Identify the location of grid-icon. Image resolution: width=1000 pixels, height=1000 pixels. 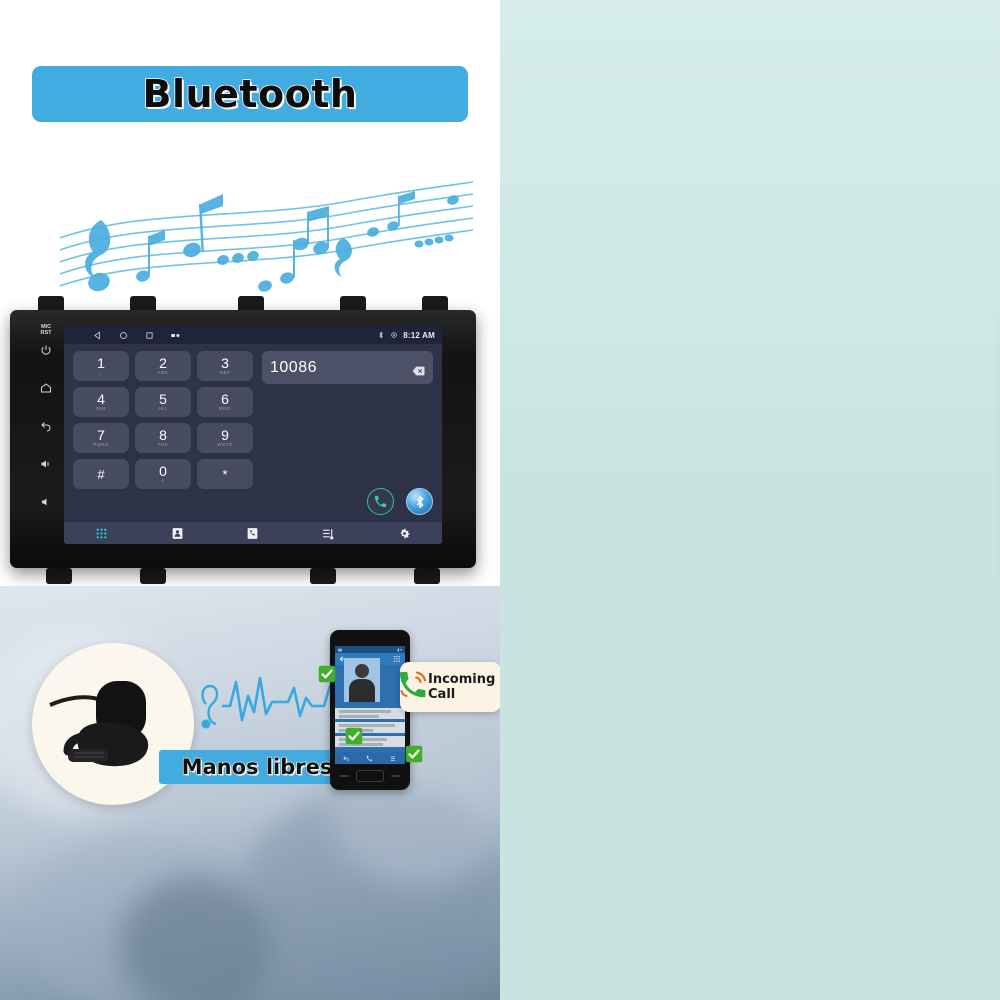
(397, 659).